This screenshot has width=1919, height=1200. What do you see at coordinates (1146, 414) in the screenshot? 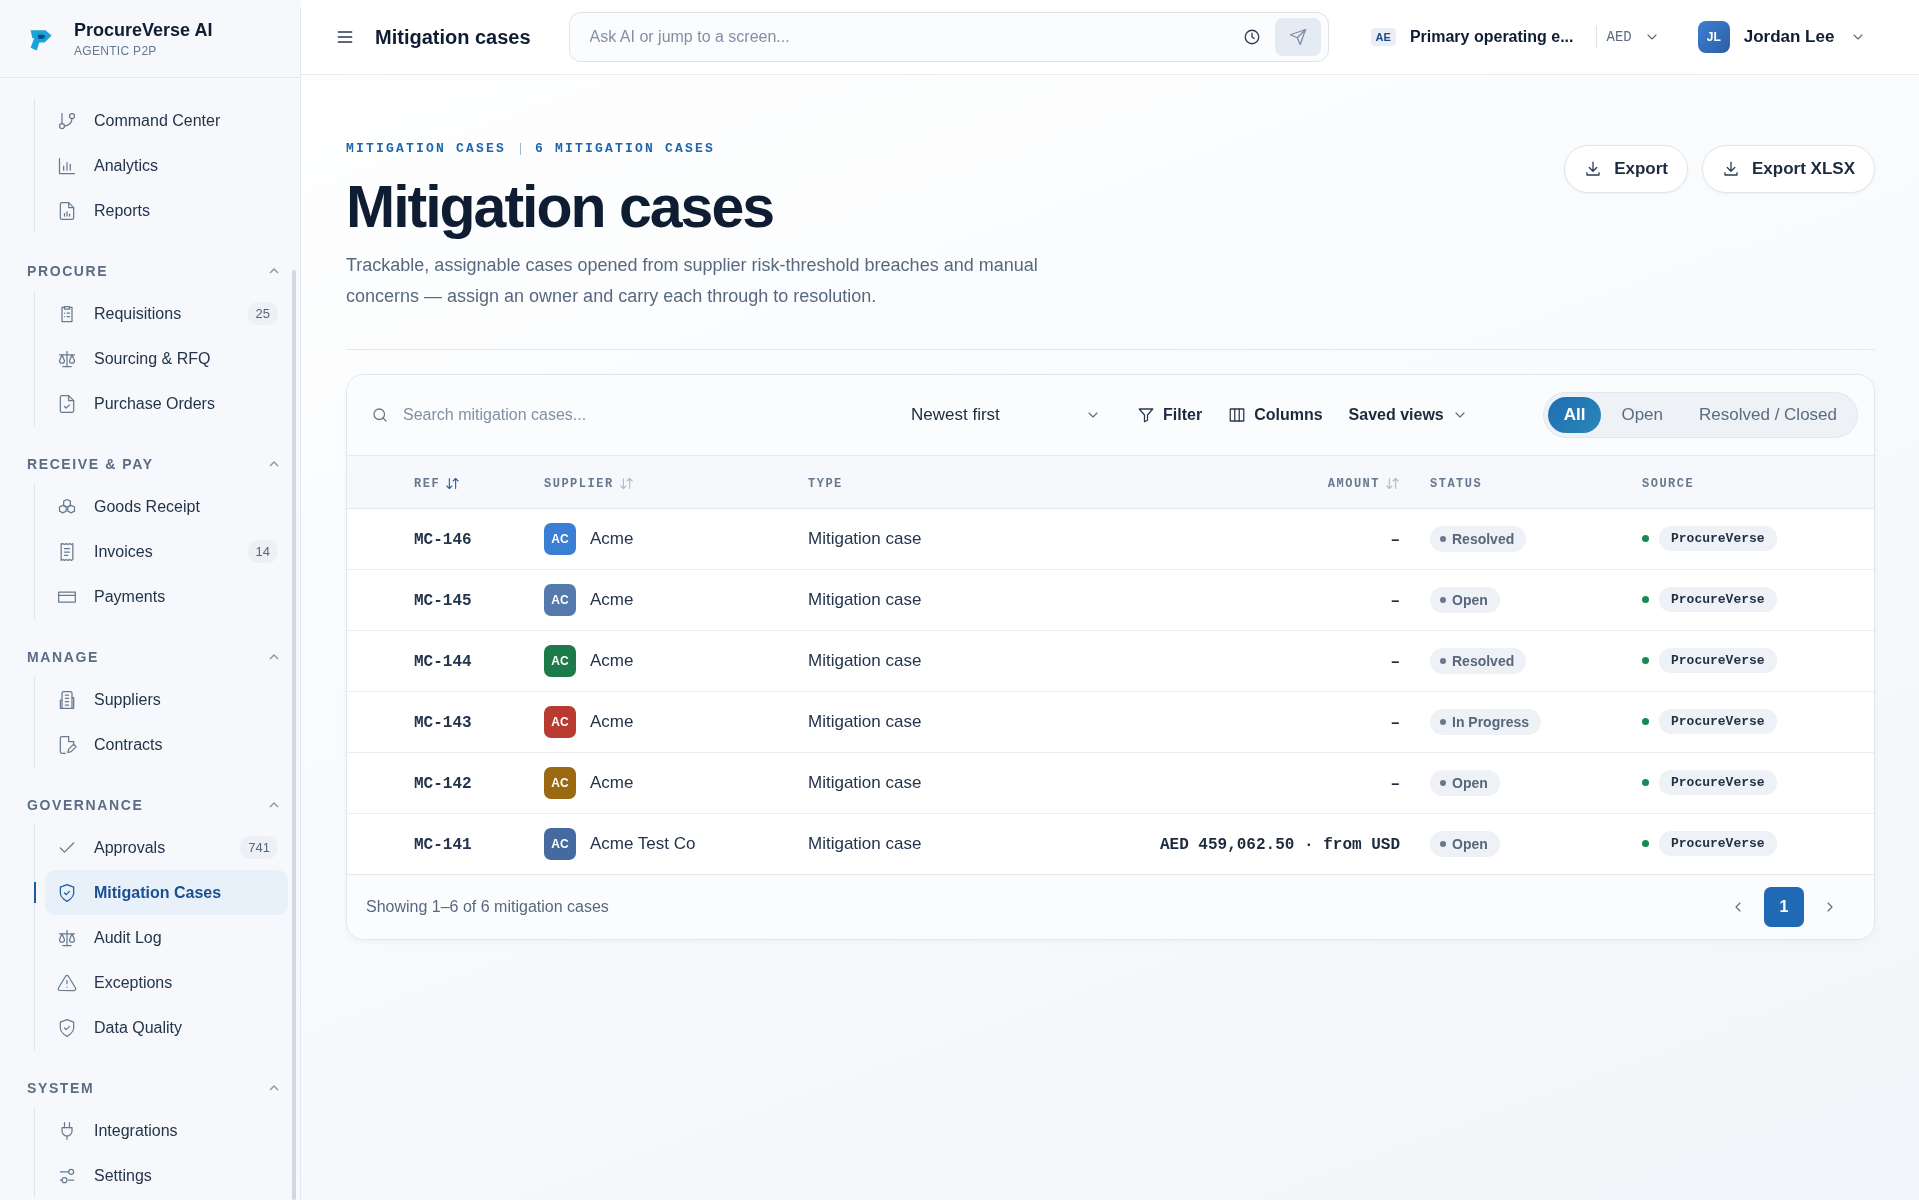
I see `filter-icon` at bounding box center [1146, 414].